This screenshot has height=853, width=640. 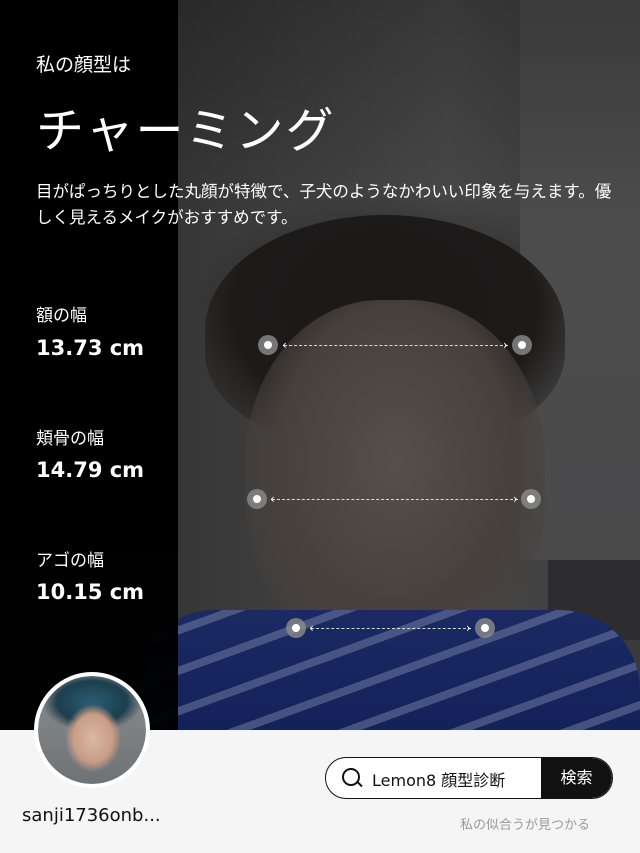 I want to click on forehead-width-label: 額の幅, so click(x=61, y=316).